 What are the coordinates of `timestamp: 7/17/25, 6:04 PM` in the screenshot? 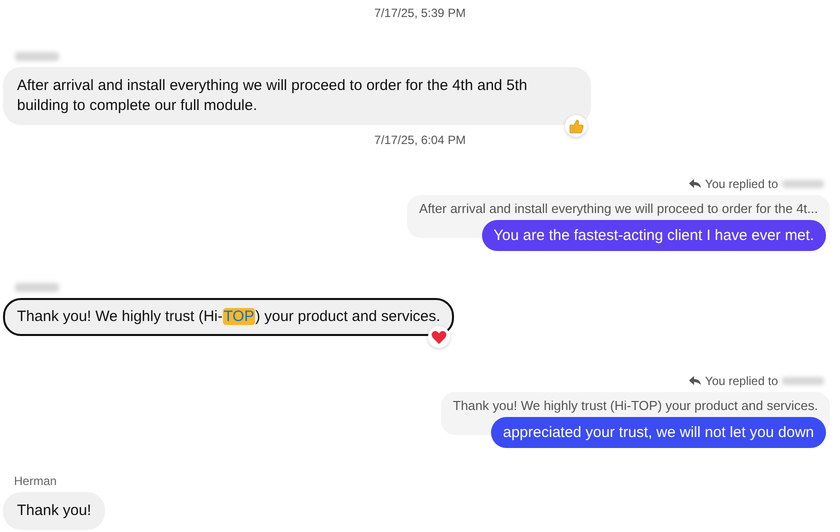 It's located at (420, 140).